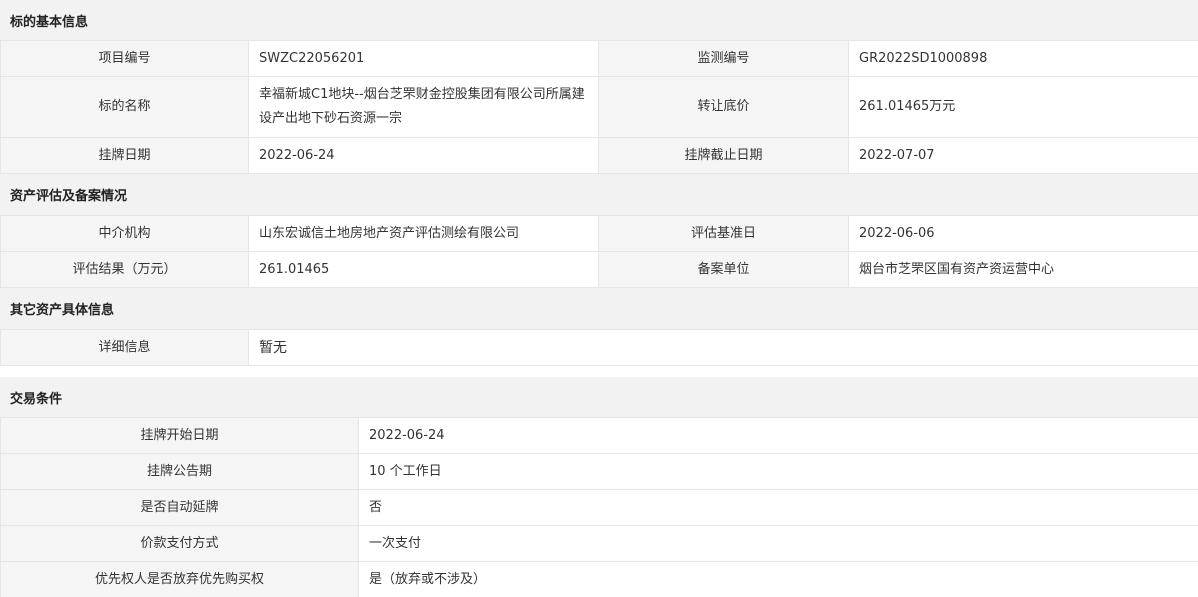 This screenshot has width=1198, height=597. I want to click on payment-method-label: 价款支付方式, so click(179, 543).